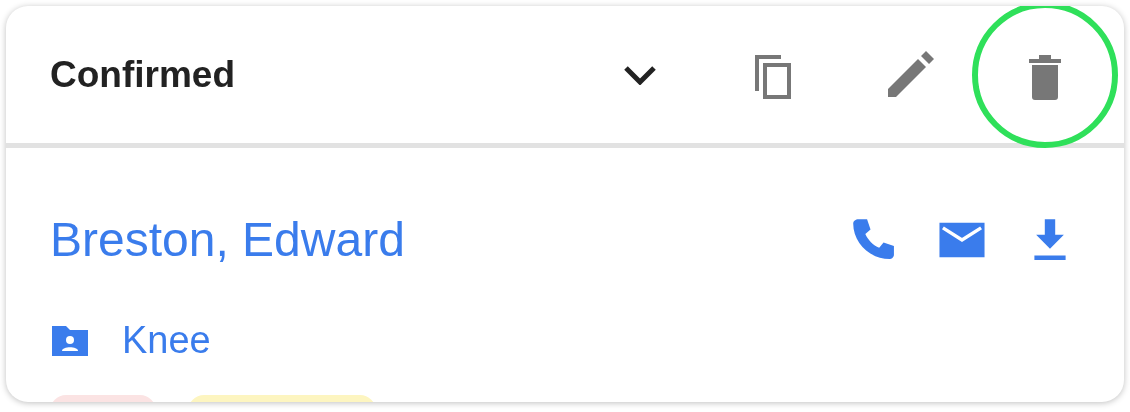  Describe the element at coordinates (142, 74) in the screenshot. I see `status-label: Confirmed` at that location.